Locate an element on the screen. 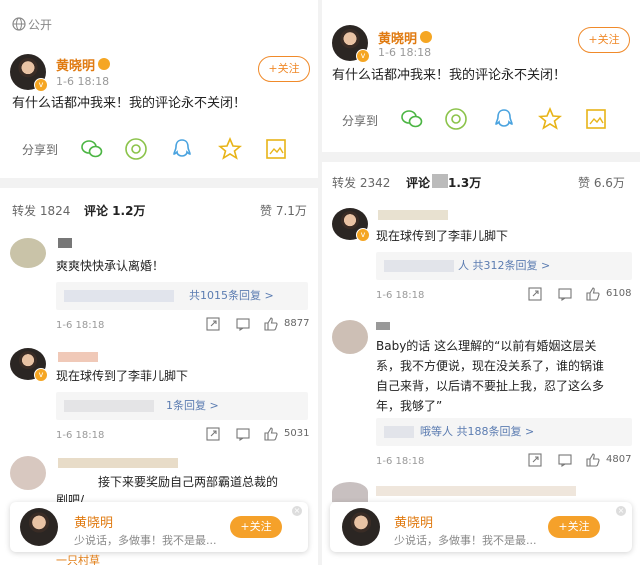 The width and height of the screenshot is (640, 565). share-label: 分享到 is located at coordinates (40, 150).